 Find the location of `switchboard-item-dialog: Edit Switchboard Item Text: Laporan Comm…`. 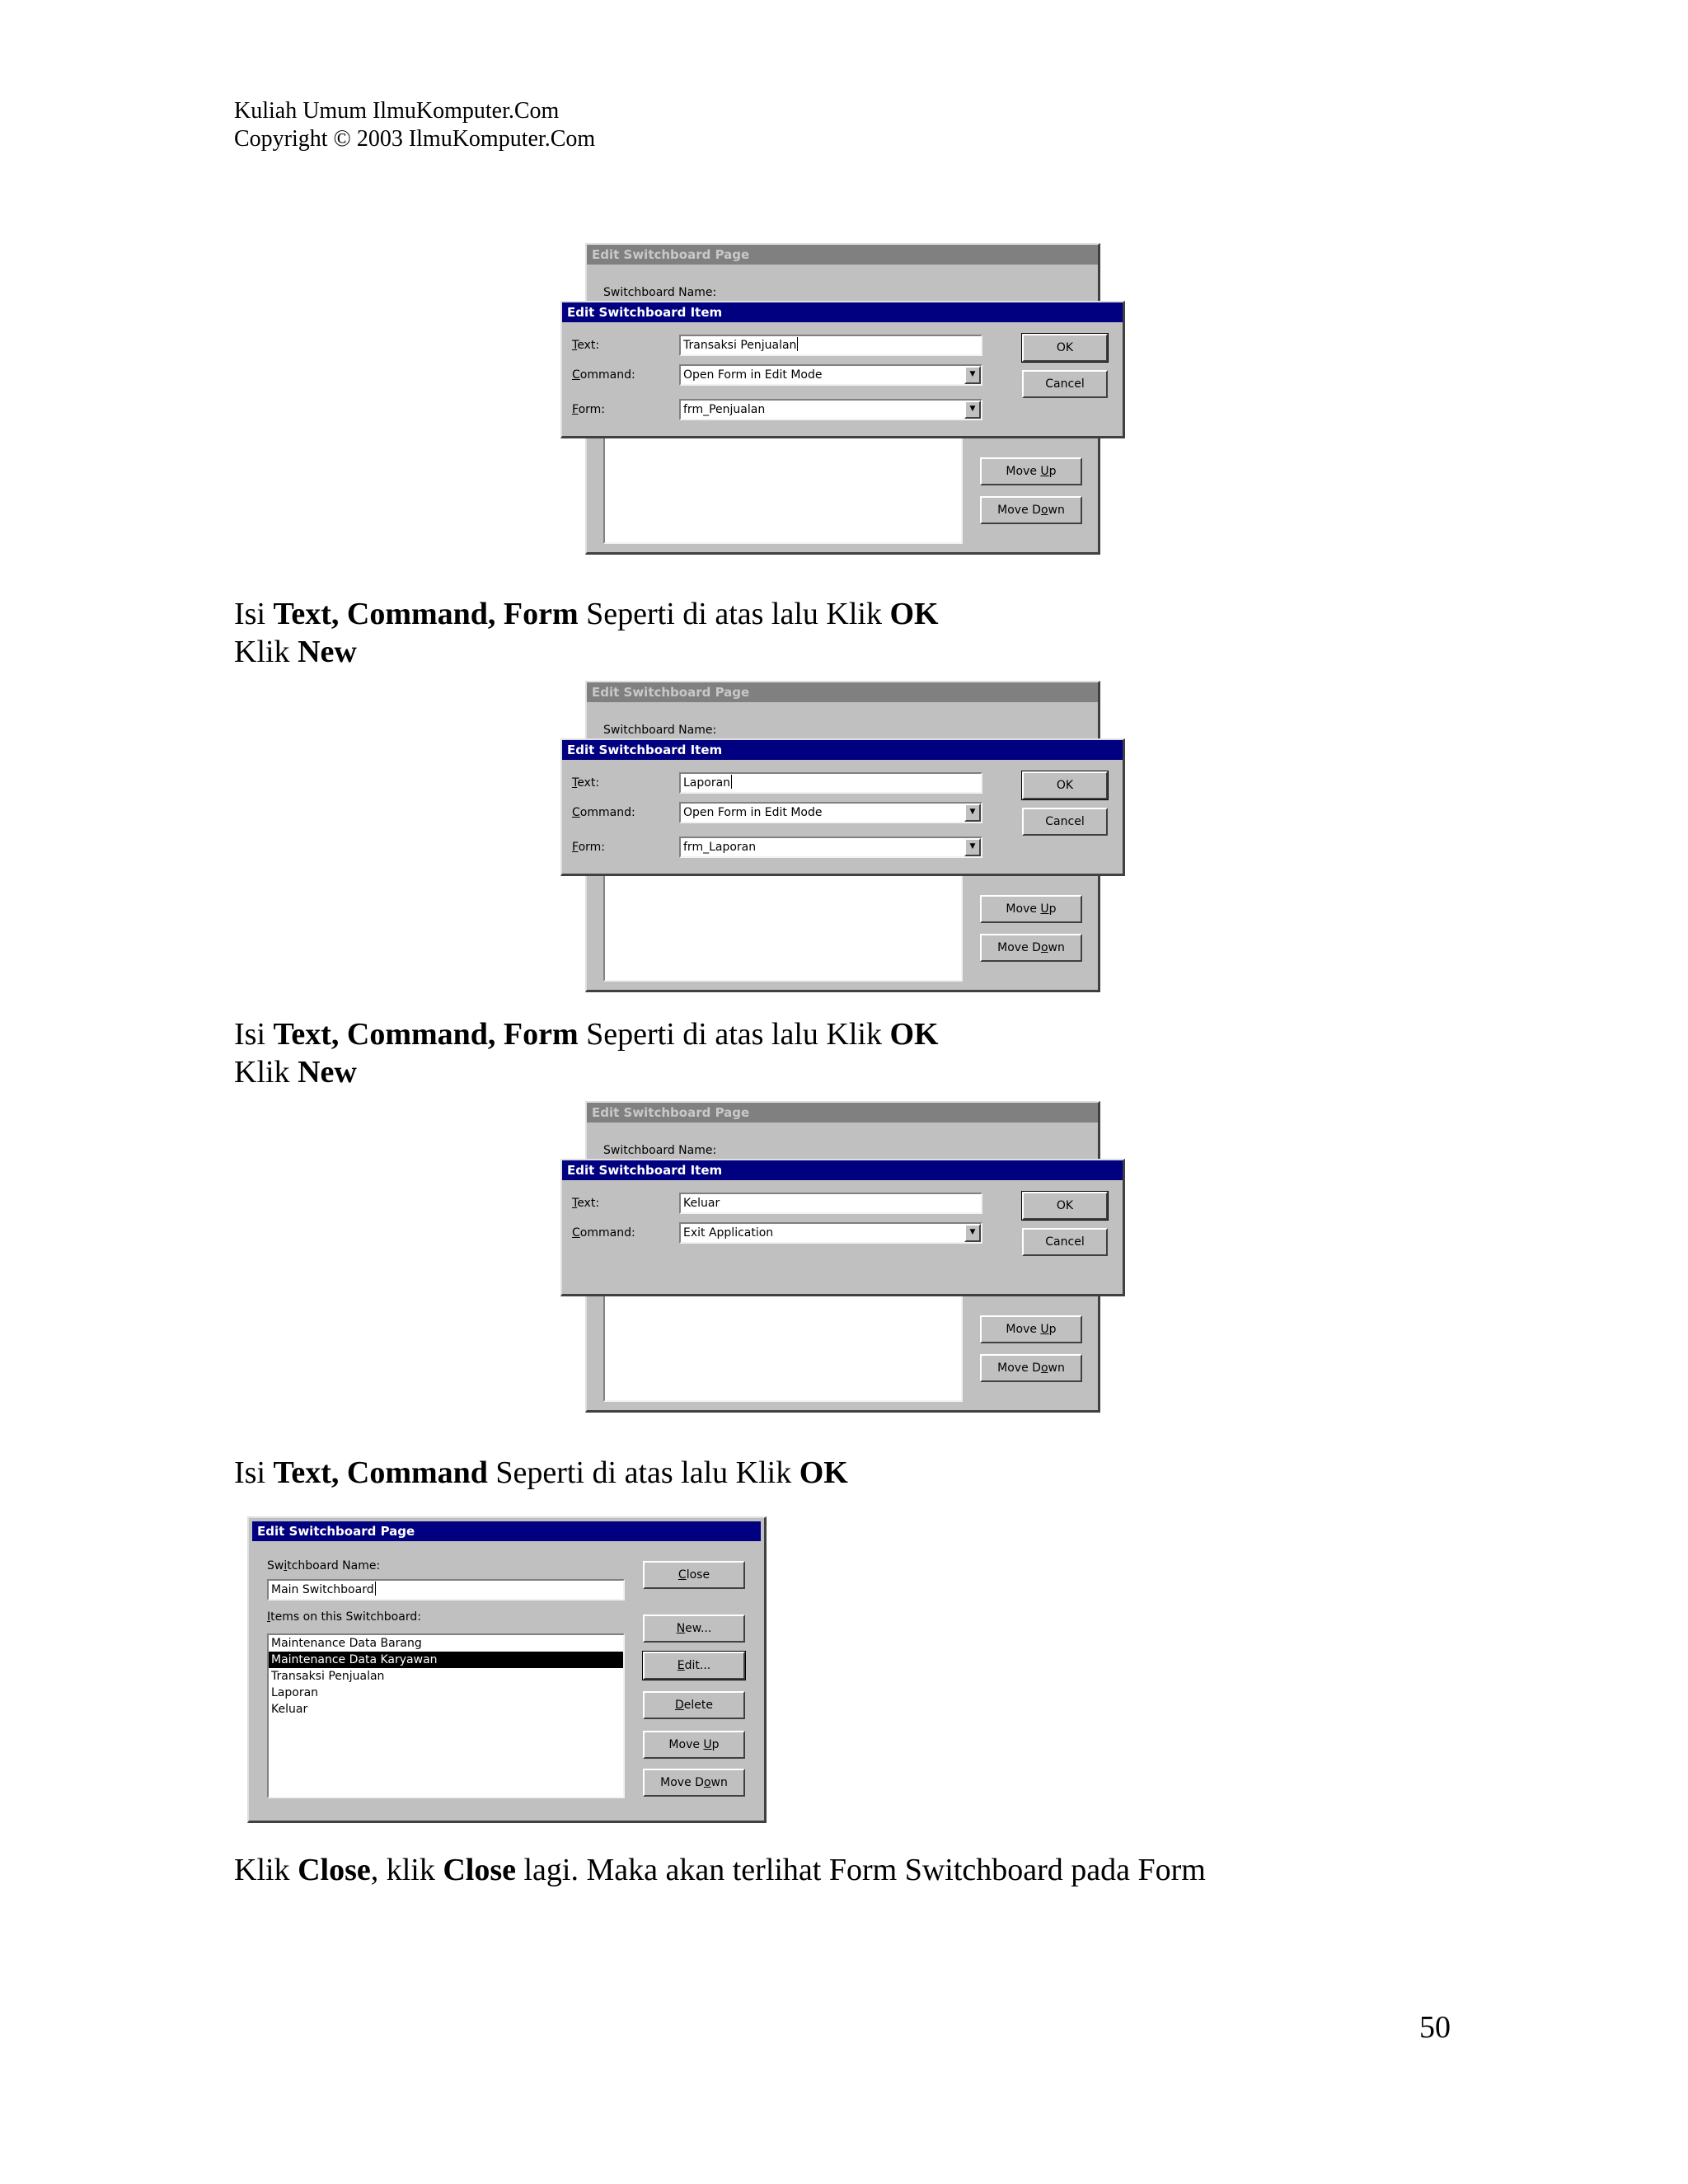

switchboard-item-dialog: Edit Switchboard Item Text: Laporan Comm… is located at coordinates (842, 807).